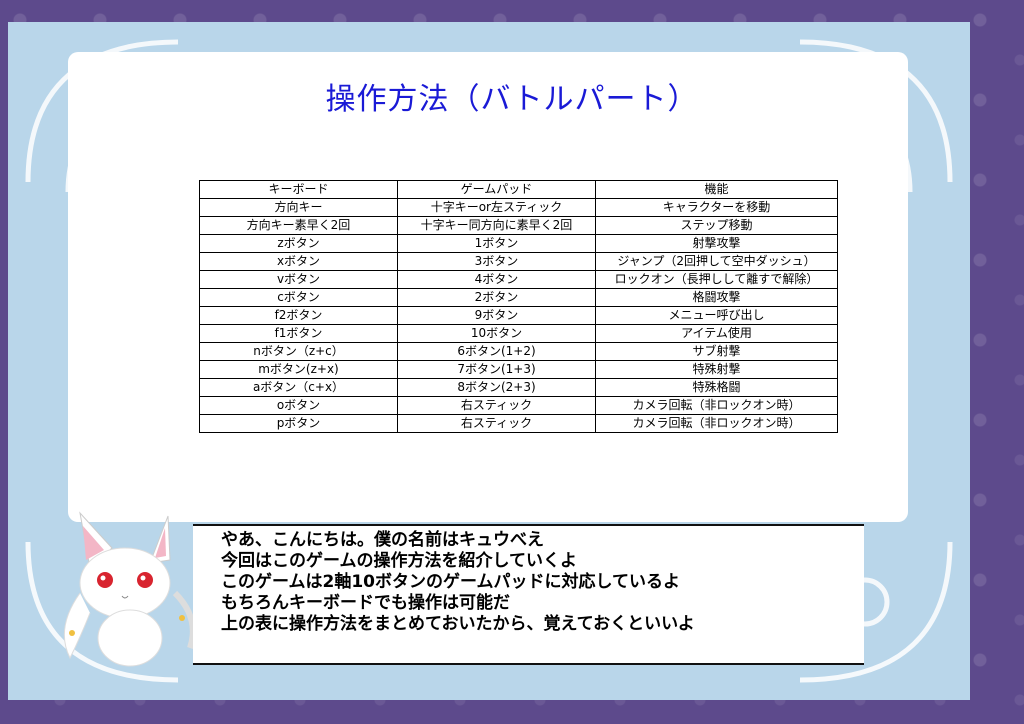 The height and width of the screenshot is (724, 1024). Describe the element at coordinates (496, 297) in the screenshot. I see `gamepad-cell: 2ボタン` at that location.